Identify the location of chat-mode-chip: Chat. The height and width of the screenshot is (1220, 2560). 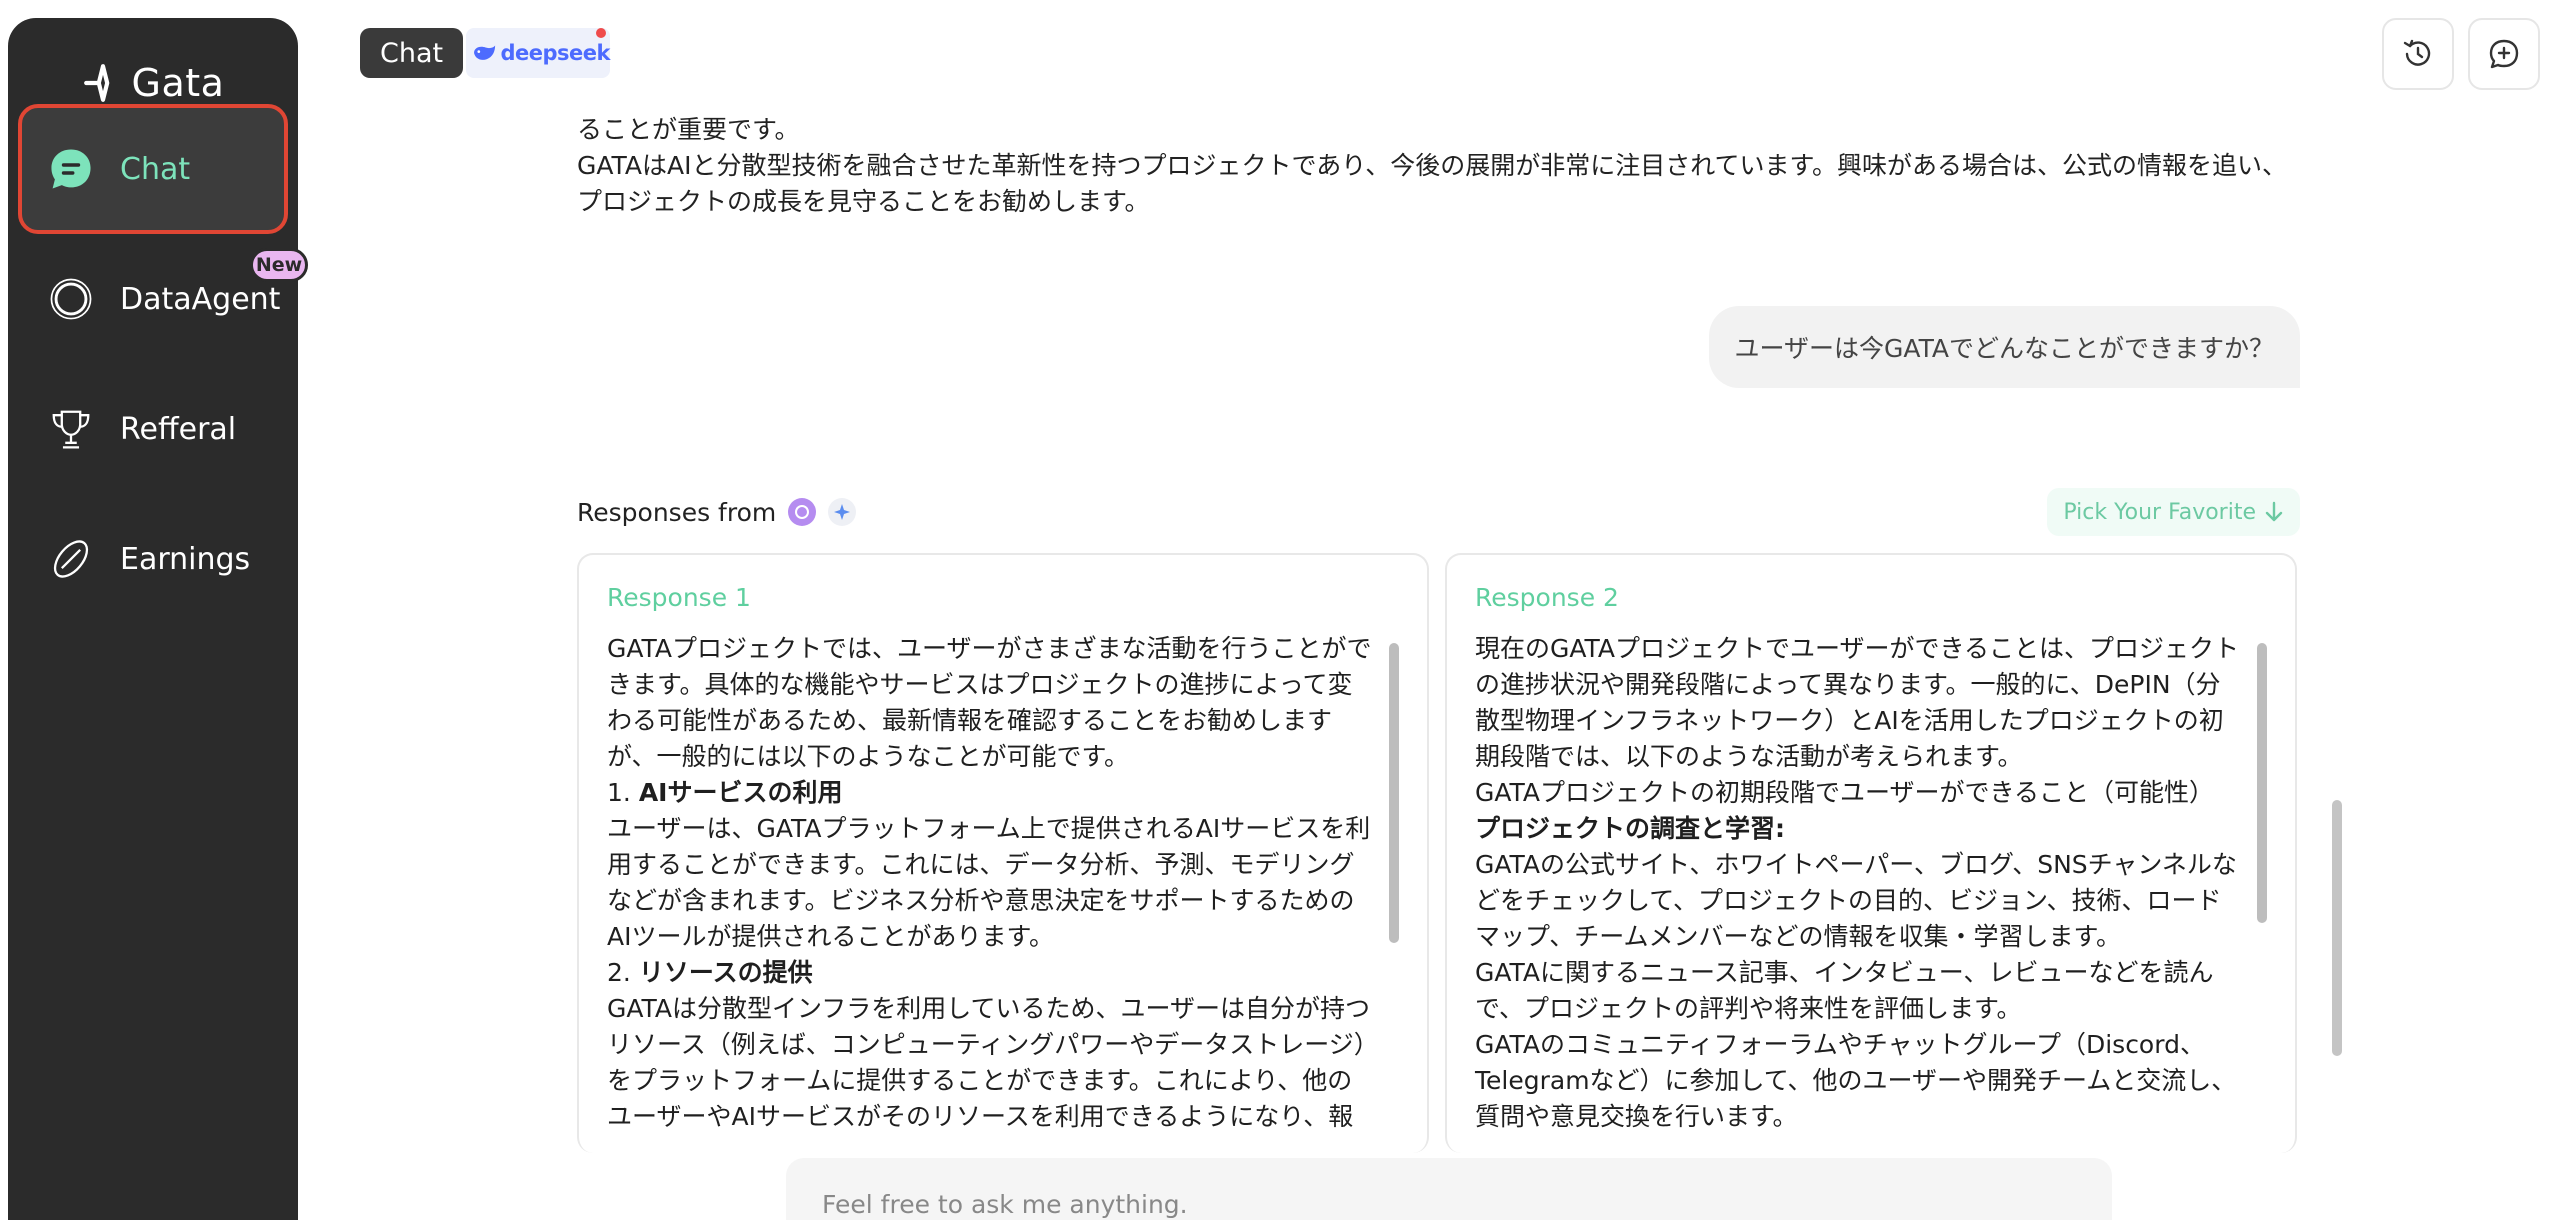
(412, 53).